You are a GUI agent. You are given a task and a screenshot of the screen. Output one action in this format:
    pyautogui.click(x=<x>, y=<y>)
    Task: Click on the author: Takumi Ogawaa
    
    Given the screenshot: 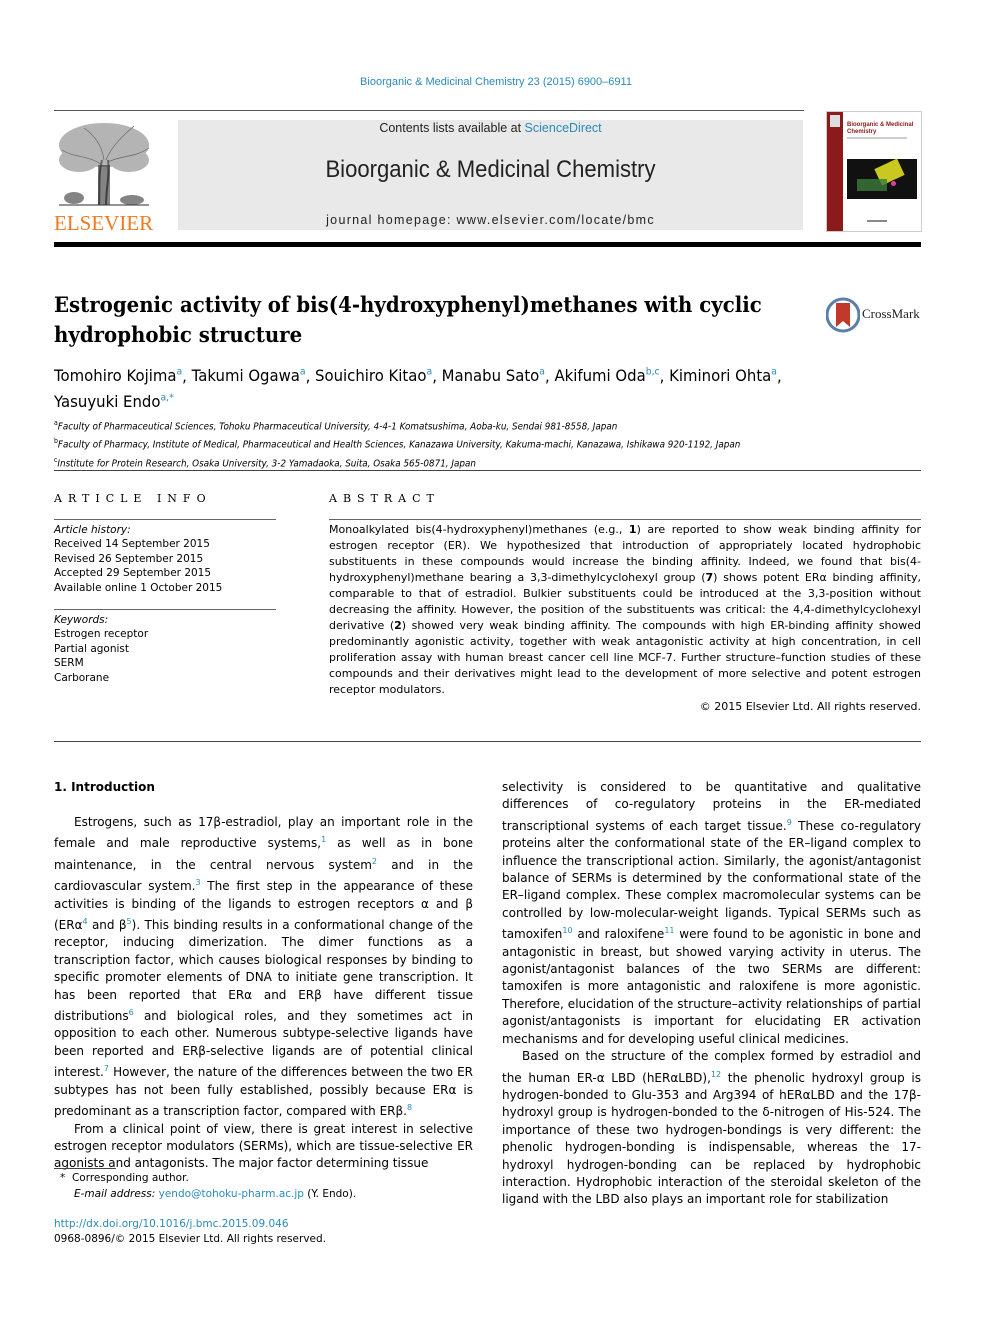 What is the action you would take?
    pyautogui.click(x=249, y=375)
    